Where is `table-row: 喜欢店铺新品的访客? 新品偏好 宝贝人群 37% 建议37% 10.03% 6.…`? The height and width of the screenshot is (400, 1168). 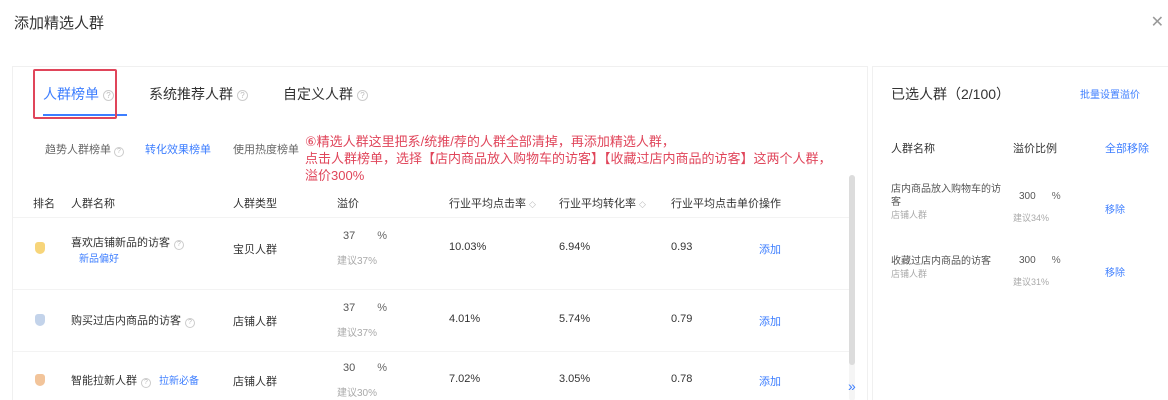 table-row: 喜欢店铺新品的访客? 新品偏好 宝贝人群 37% 建议37% 10.03% 6.… is located at coordinates (434, 246).